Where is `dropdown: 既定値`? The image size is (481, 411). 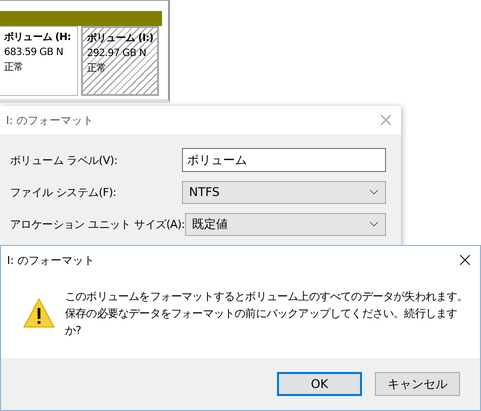 dropdown: 既定値 is located at coordinates (285, 224).